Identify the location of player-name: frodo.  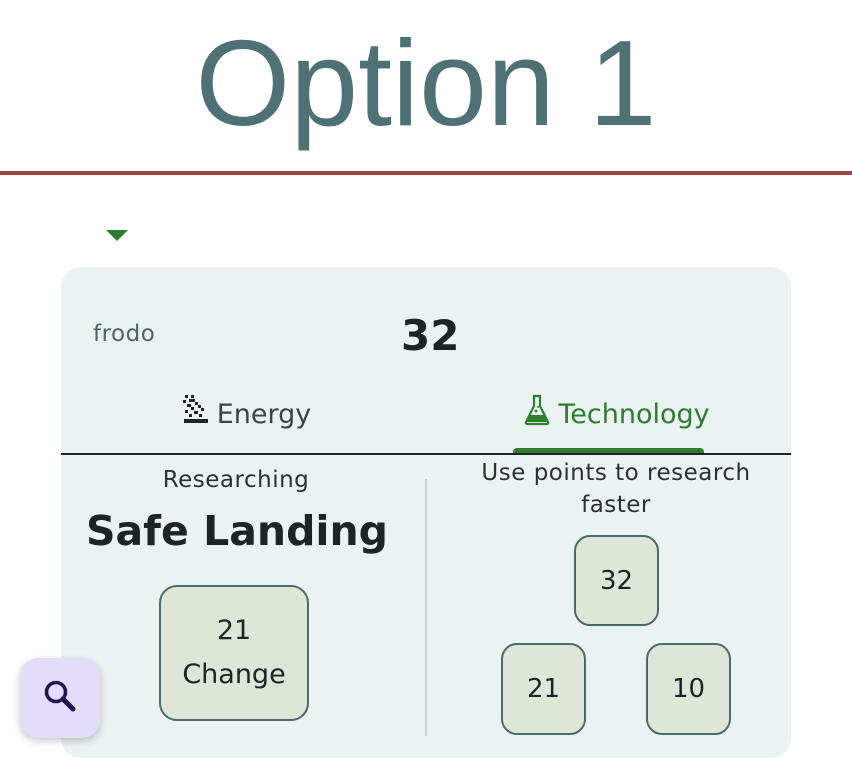
(124, 334).